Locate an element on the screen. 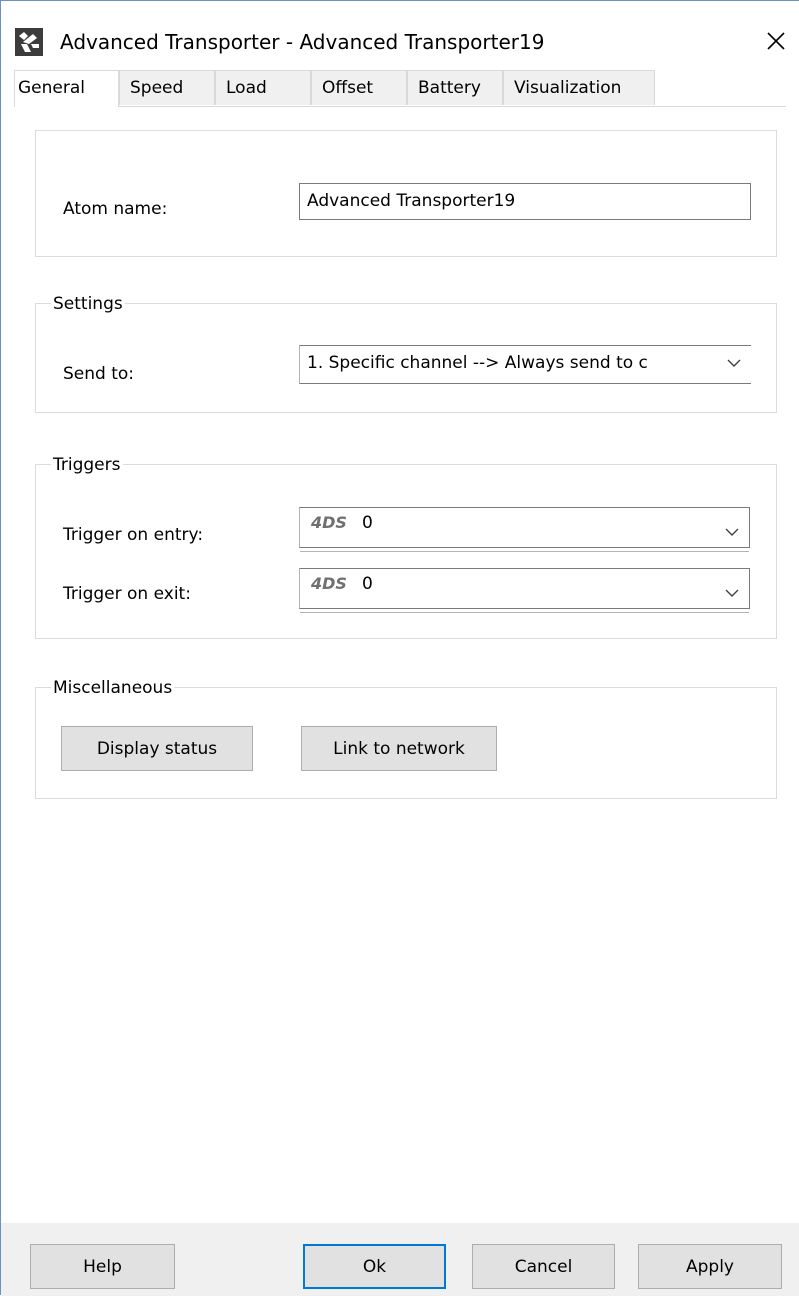 Image resolution: width=799 pixels, height=1296 pixels. cancel-button: Cancel is located at coordinates (543, 1266).